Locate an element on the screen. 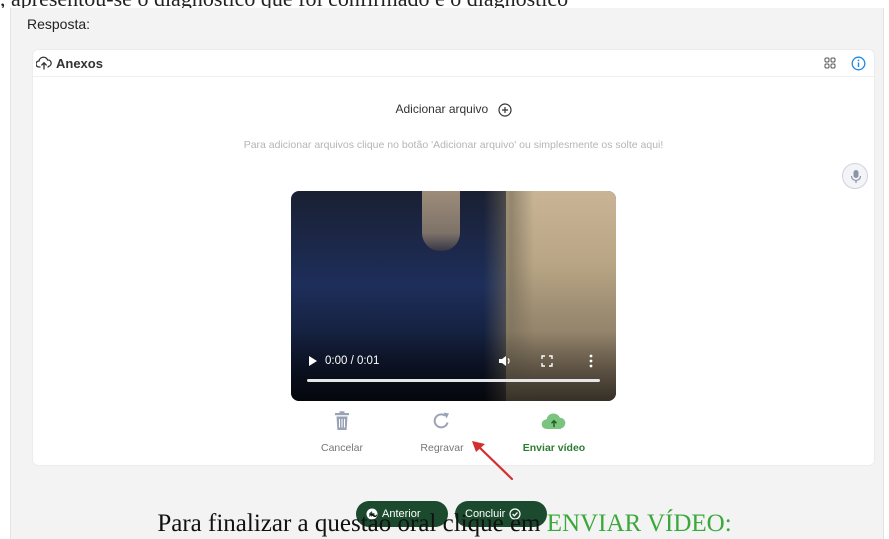  resposta-label: Resposta: is located at coordinates (59, 24).